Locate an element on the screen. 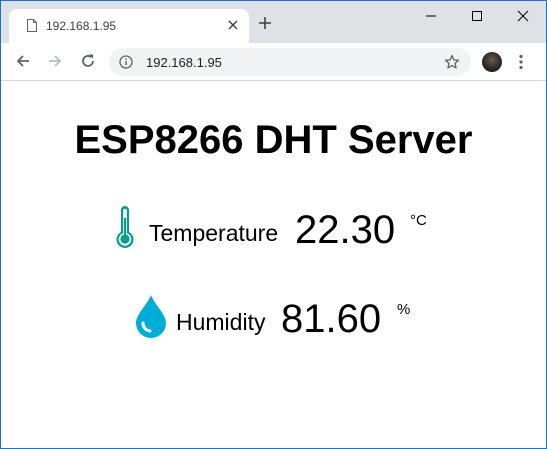 The width and height of the screenshot is (547, 449). humidity-label: Humidity is located at coordinates (221, 322).